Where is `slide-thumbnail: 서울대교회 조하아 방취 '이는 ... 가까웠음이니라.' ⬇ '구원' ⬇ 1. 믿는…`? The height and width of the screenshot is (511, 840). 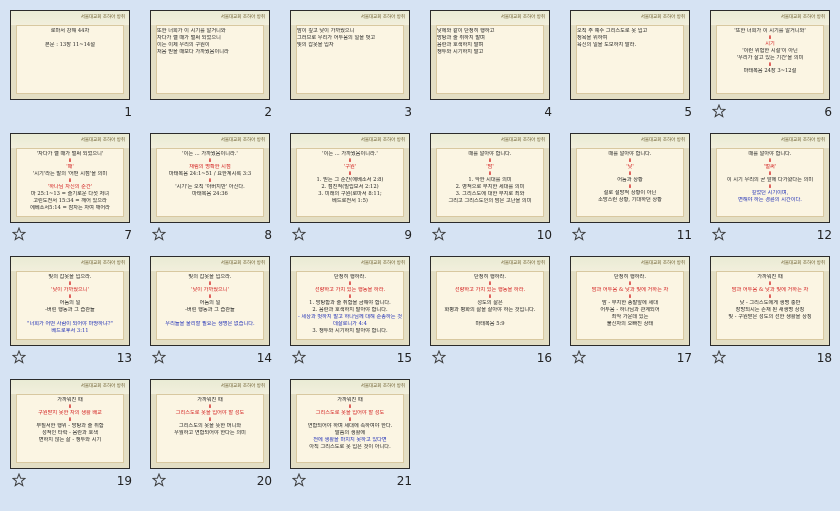 slide-thumbnail: 서울대교회 조하아 방취 '이는 ... 가까웠음이니라.' ⬇ '구원' ⬇ 1. 믿는… is located at coordinates (350, 178).